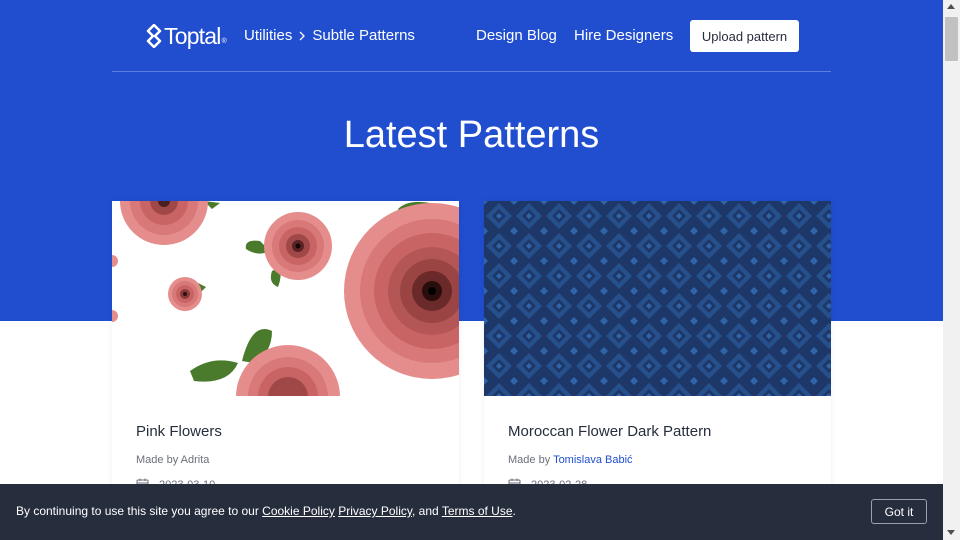 The image size is (960, 540). What do you see at coordinates (179, 431) in the screenshot?
I see `card-title: Pink Flowers` at bounding box center [179, 431].